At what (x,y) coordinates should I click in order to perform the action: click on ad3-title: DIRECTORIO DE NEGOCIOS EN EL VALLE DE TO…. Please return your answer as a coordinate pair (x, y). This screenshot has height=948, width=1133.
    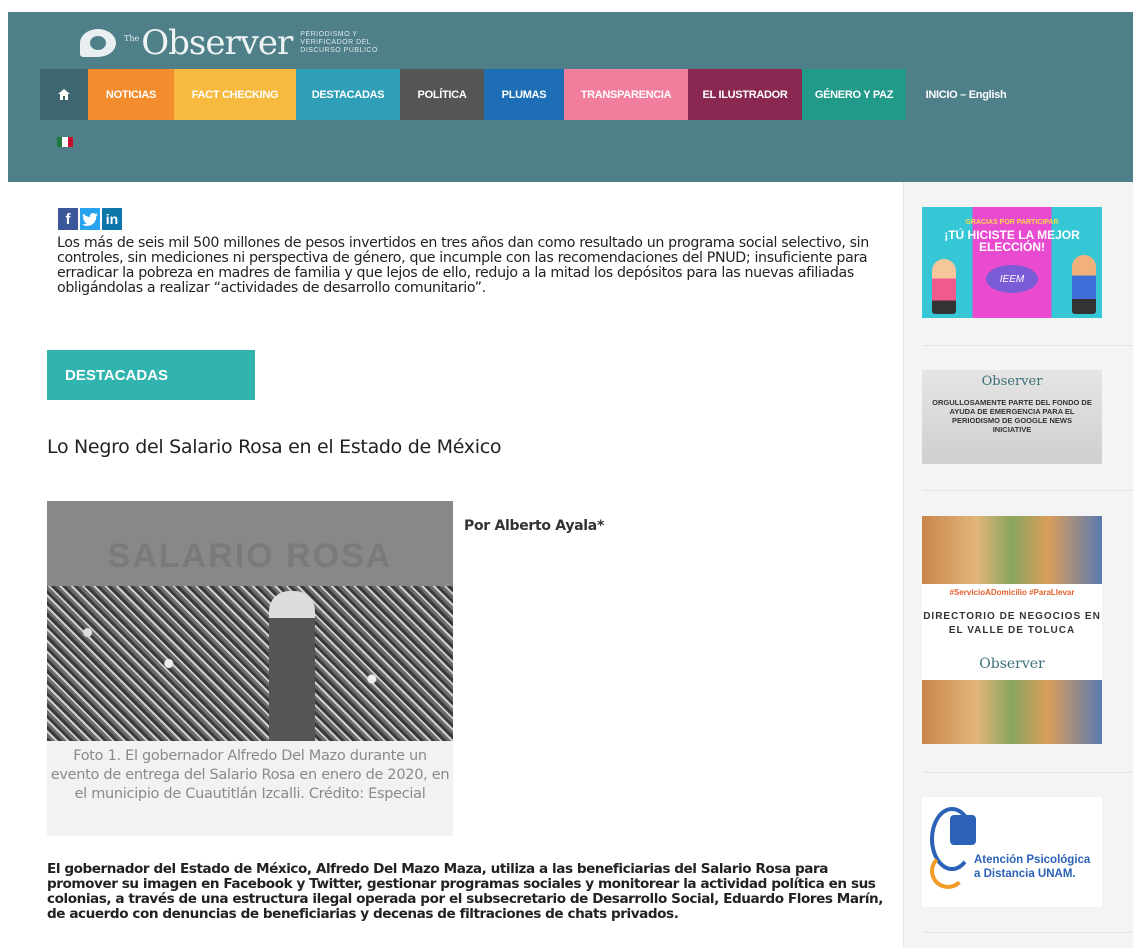
    Looking at the image, I should click on (1012, 623).